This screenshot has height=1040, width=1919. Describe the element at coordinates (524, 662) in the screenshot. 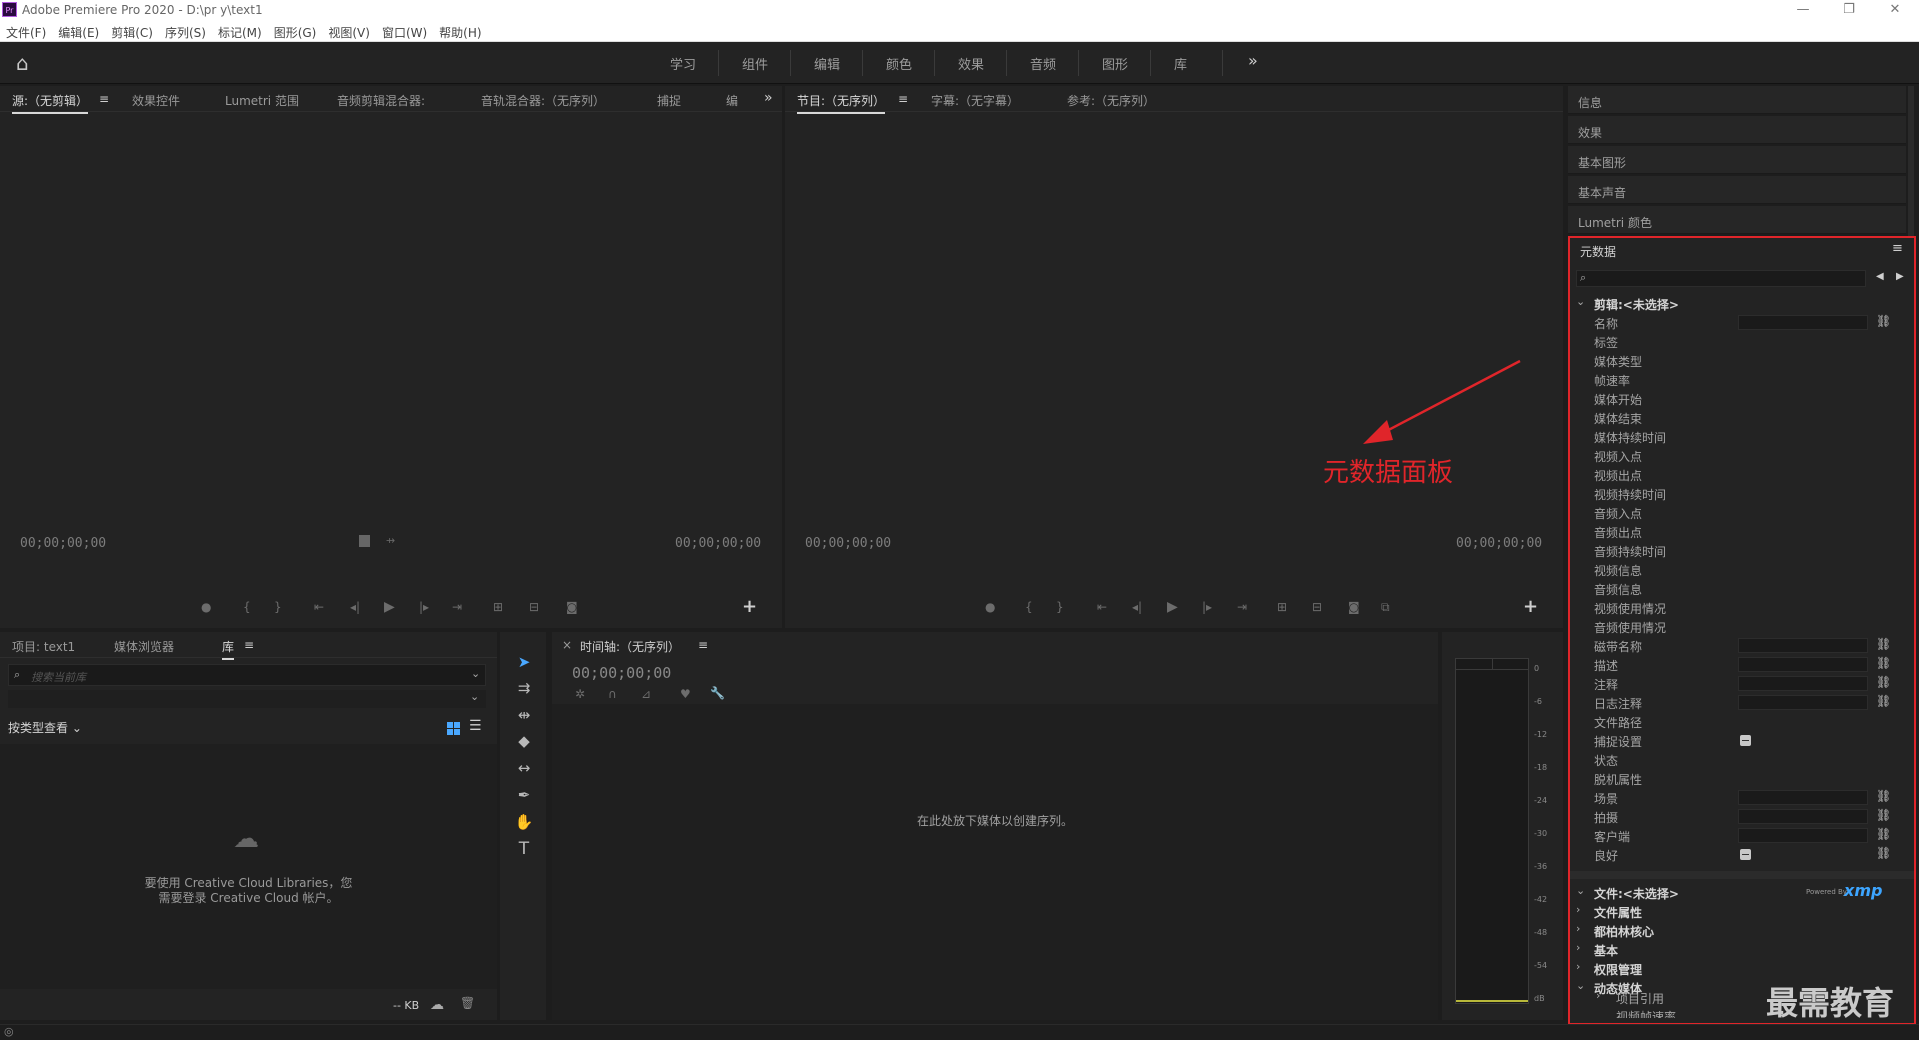

I see `selection-tool-icon: ➤` at that location.